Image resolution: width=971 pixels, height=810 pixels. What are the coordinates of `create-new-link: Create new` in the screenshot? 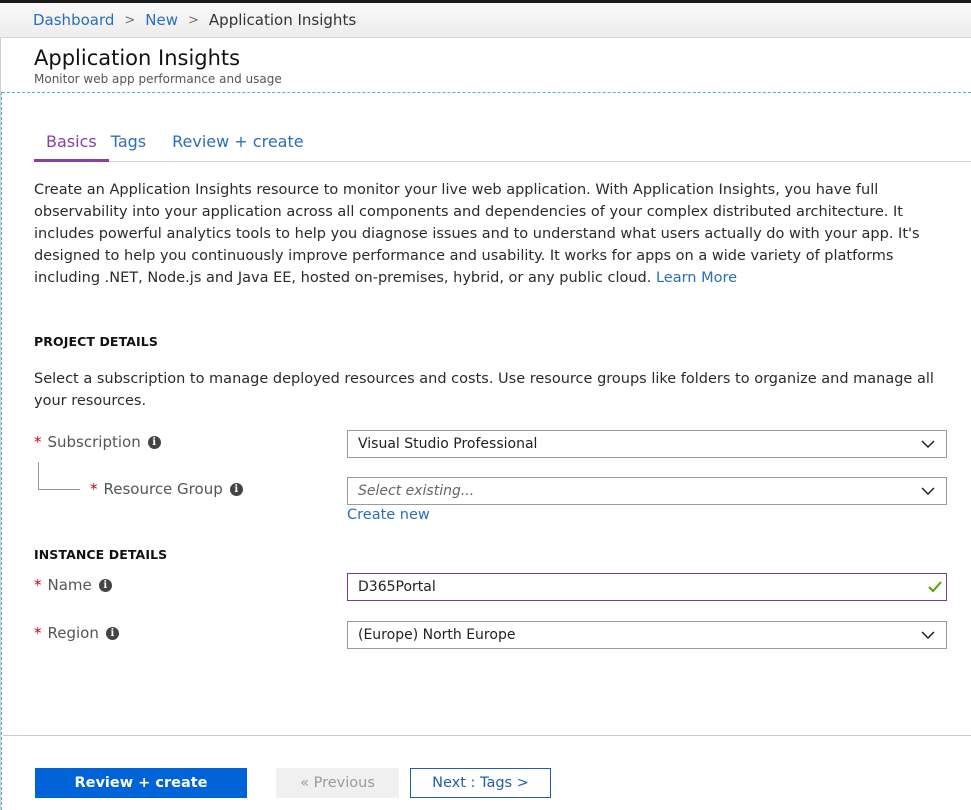 It's located at (388, 515).